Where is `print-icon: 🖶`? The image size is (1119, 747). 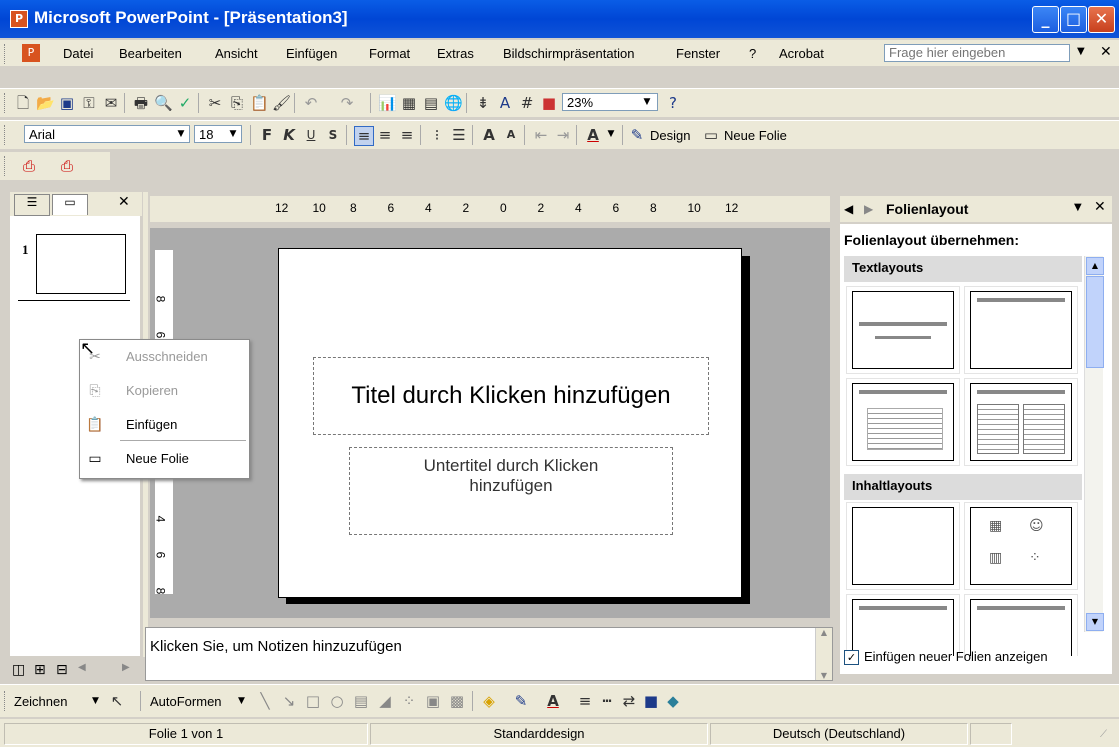
print-icon: 🖶 is located at coordinates (141, 103).